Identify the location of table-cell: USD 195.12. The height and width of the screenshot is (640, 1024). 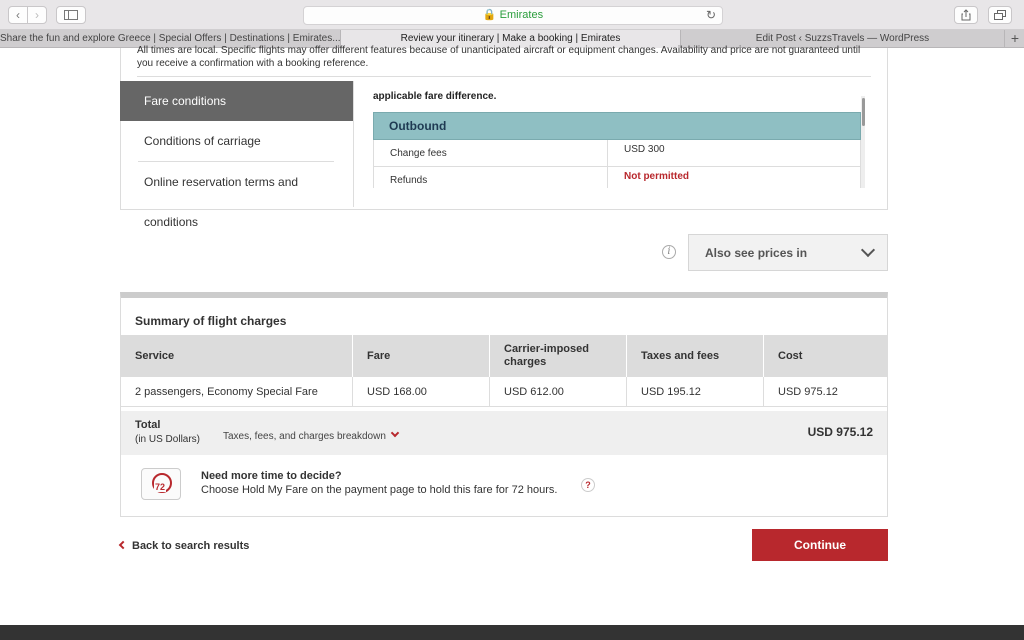
(695, 392).